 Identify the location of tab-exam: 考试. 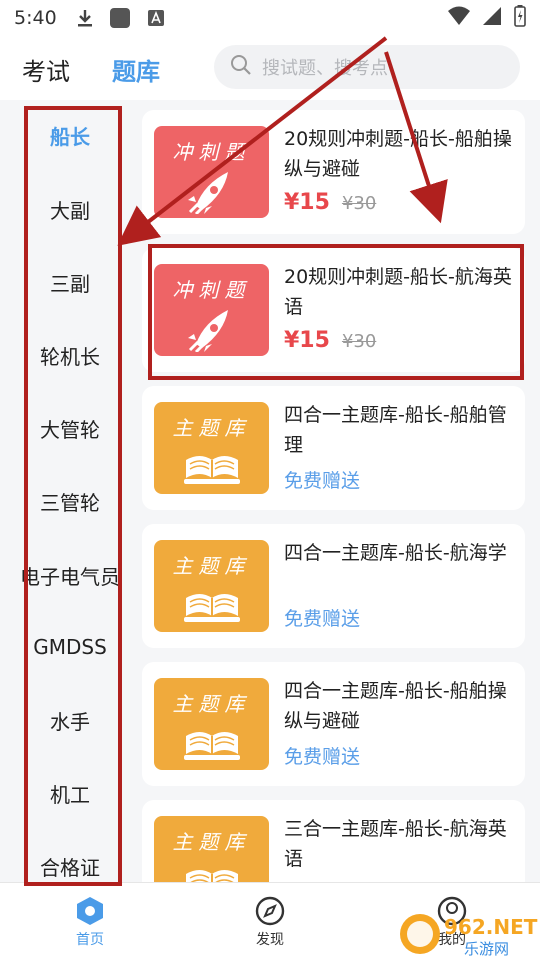
(35, 69).